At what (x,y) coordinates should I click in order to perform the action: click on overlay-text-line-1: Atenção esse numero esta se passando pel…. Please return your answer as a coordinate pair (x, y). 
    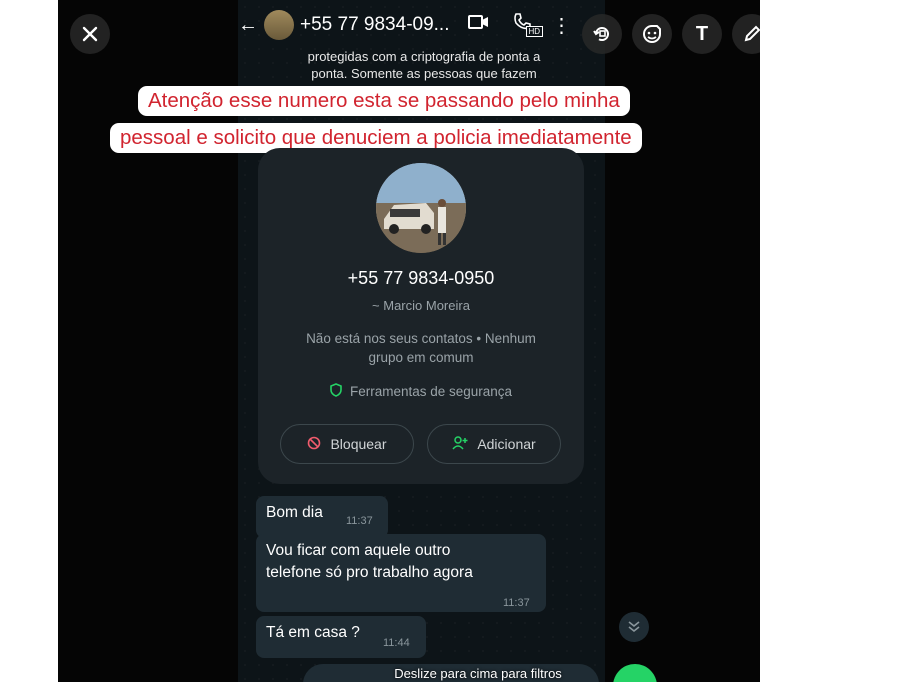
    Looking at the image, I should click on (384, 101).